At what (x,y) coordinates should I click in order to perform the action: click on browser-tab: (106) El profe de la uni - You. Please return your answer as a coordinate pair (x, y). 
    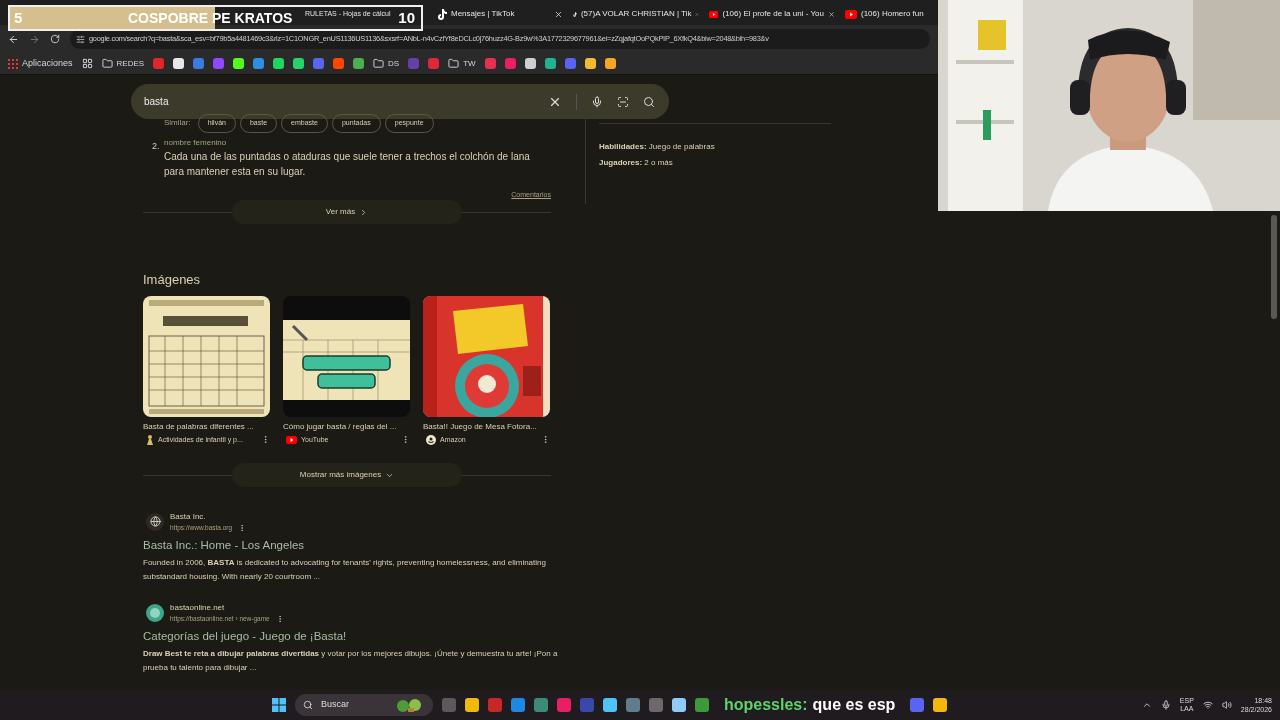
    Looking at the image, I should click on (772, 14).